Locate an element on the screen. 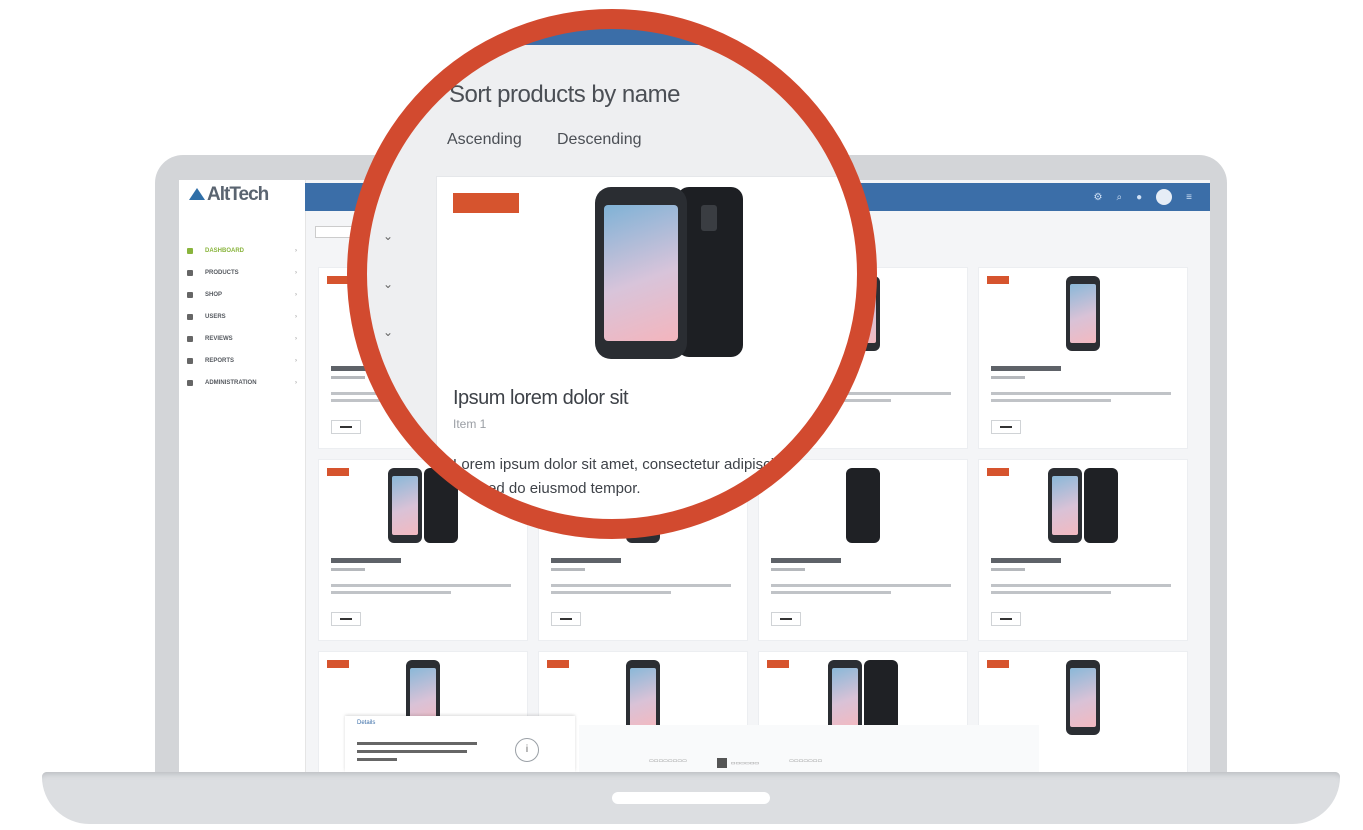  sidebar-item-users: Users › is located at coordinates (244, 317).